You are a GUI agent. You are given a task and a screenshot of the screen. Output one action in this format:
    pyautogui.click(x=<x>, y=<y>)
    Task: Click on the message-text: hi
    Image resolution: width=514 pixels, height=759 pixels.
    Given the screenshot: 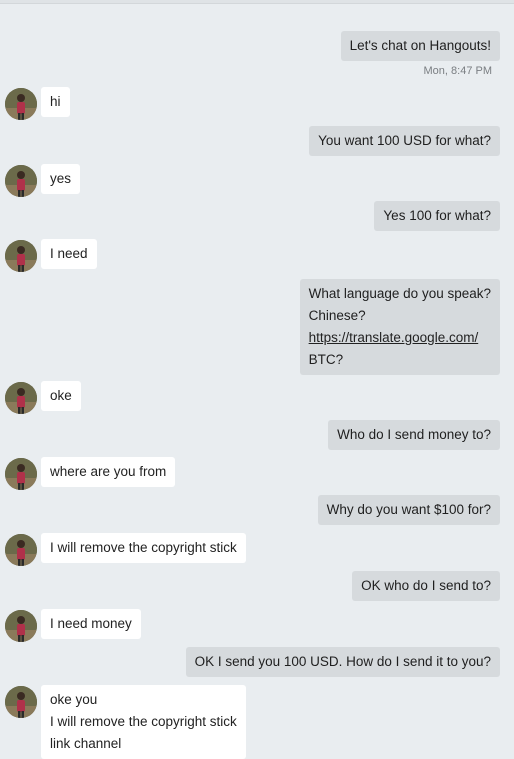 What is the action you would take?
    pyautogui.click(x=55, y=101)
    